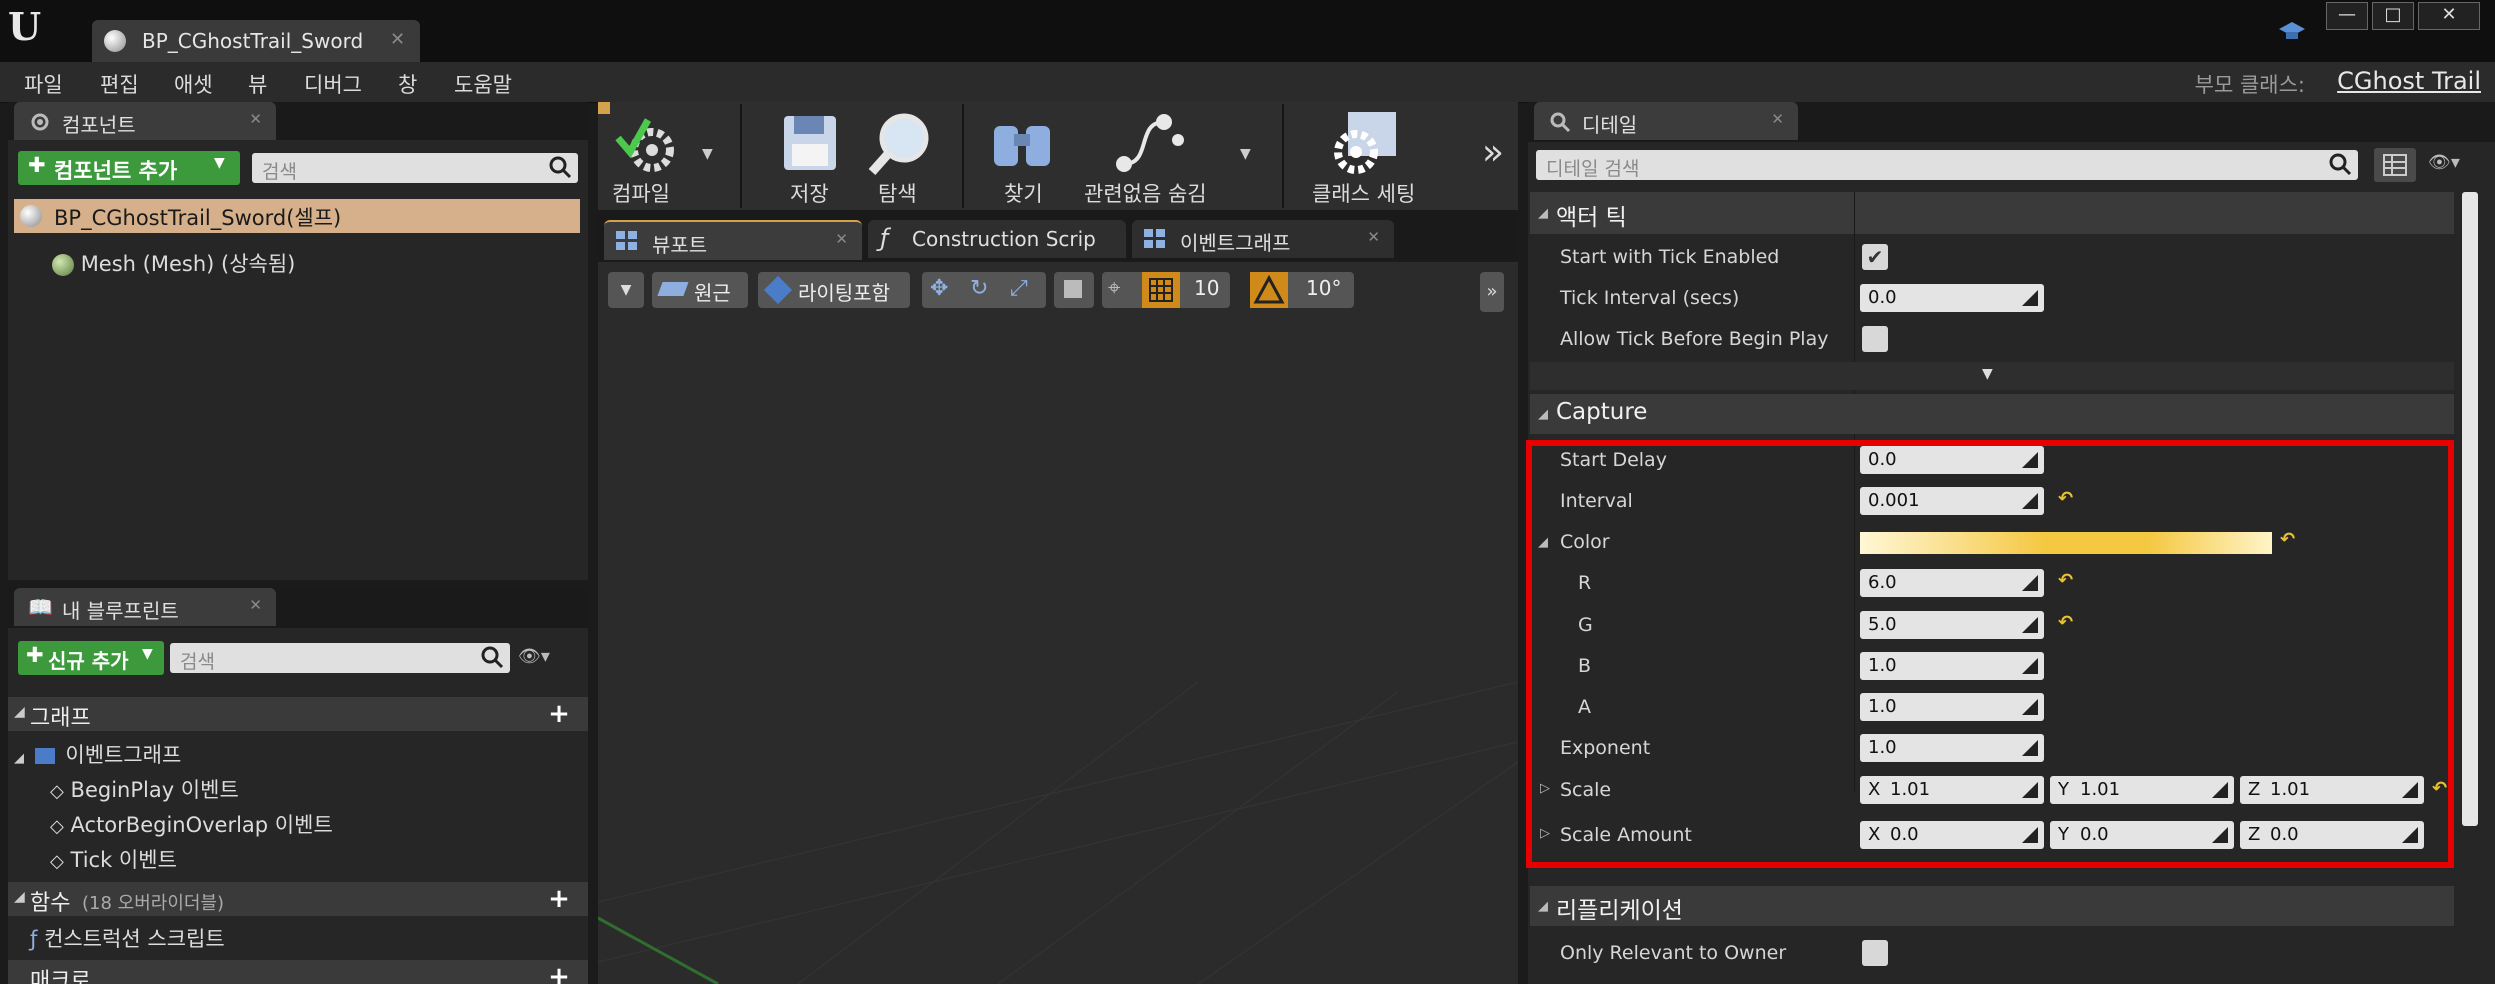 This screenshot has height=984, width=2495. Describe the element at coordinates (1323, 288) in the screenshot. I see `rotation-snap-value: 10°` at that location.